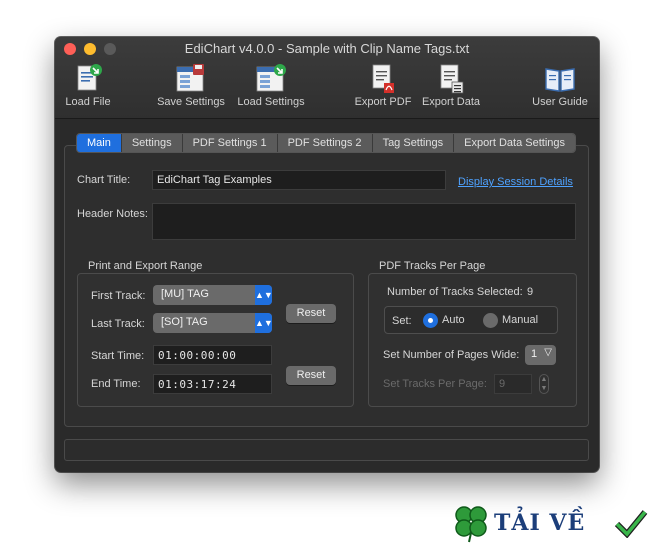  What do you see at coordinates (271, 102) in the screenshot?
I see `load-settings-label: Load Settings` at bounding box center [271, 102].